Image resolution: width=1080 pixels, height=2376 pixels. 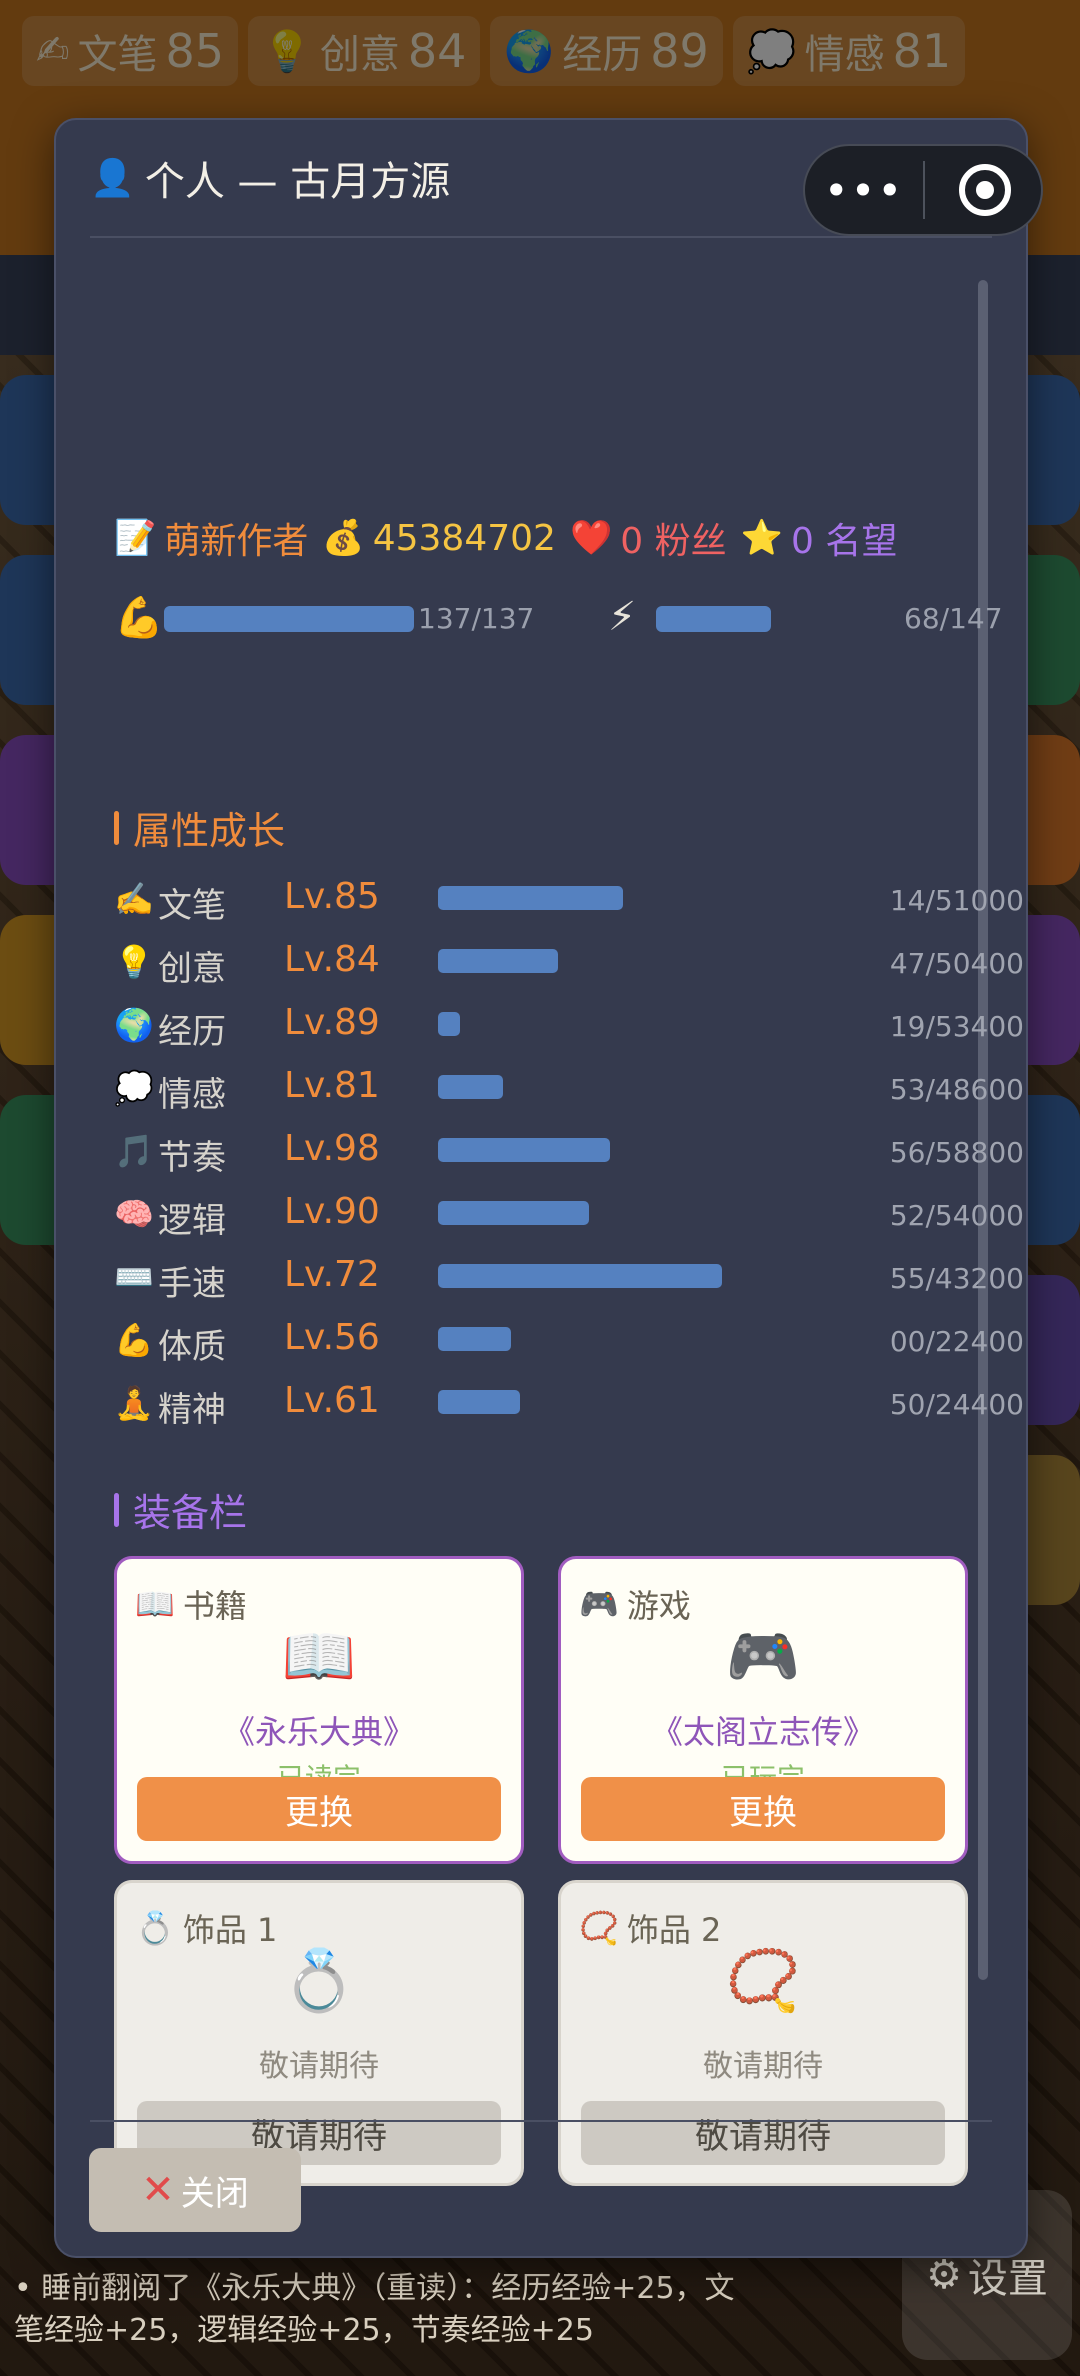 I want to click on ring-item-icon: 💍, so click(x=319, y=1981).